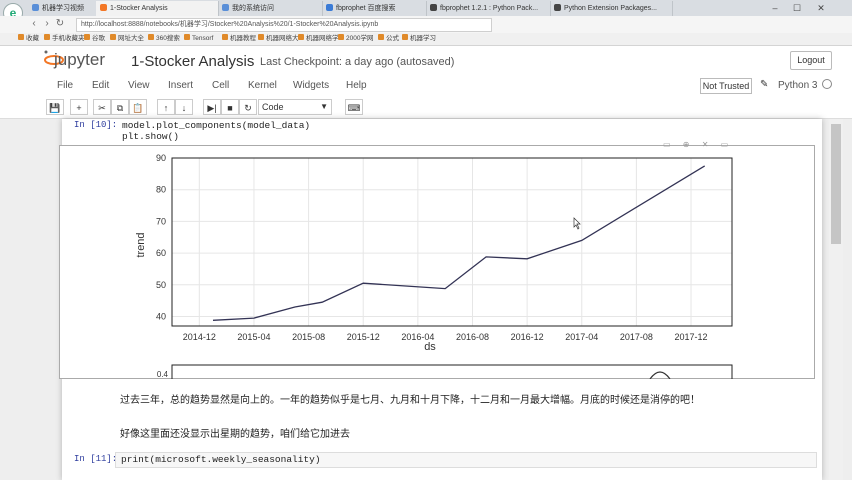 The width and height of the screenshot is (852, 480). I want to click on scrollbar-thumb, so click(836, 184).